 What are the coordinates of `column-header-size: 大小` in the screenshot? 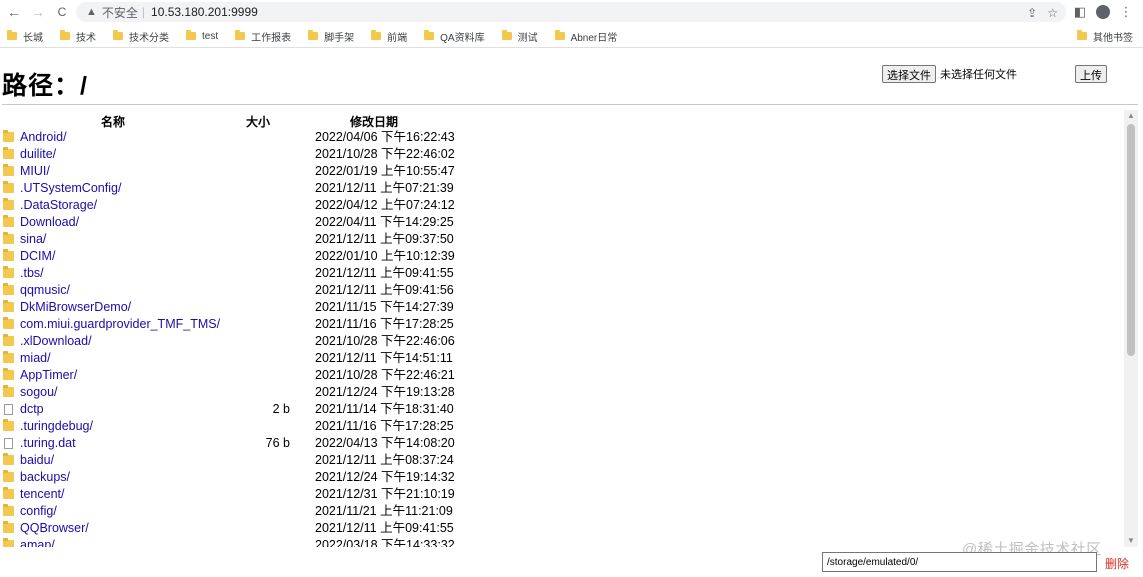 It's located at (258, 122).